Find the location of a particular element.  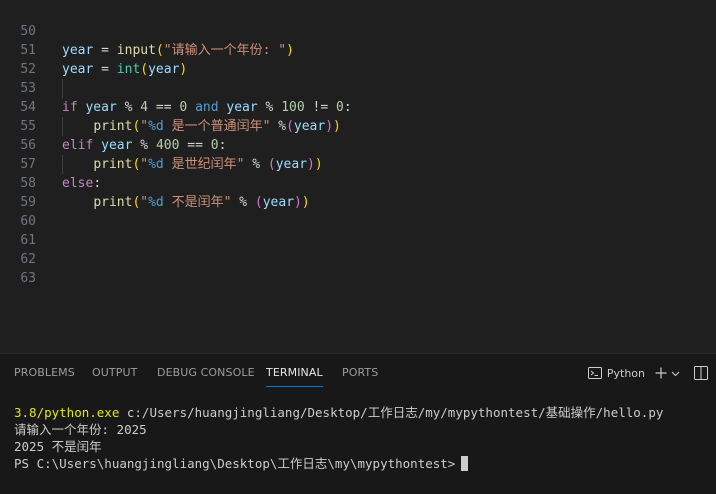

code-line: 59 is located at coordinates (23, 192).